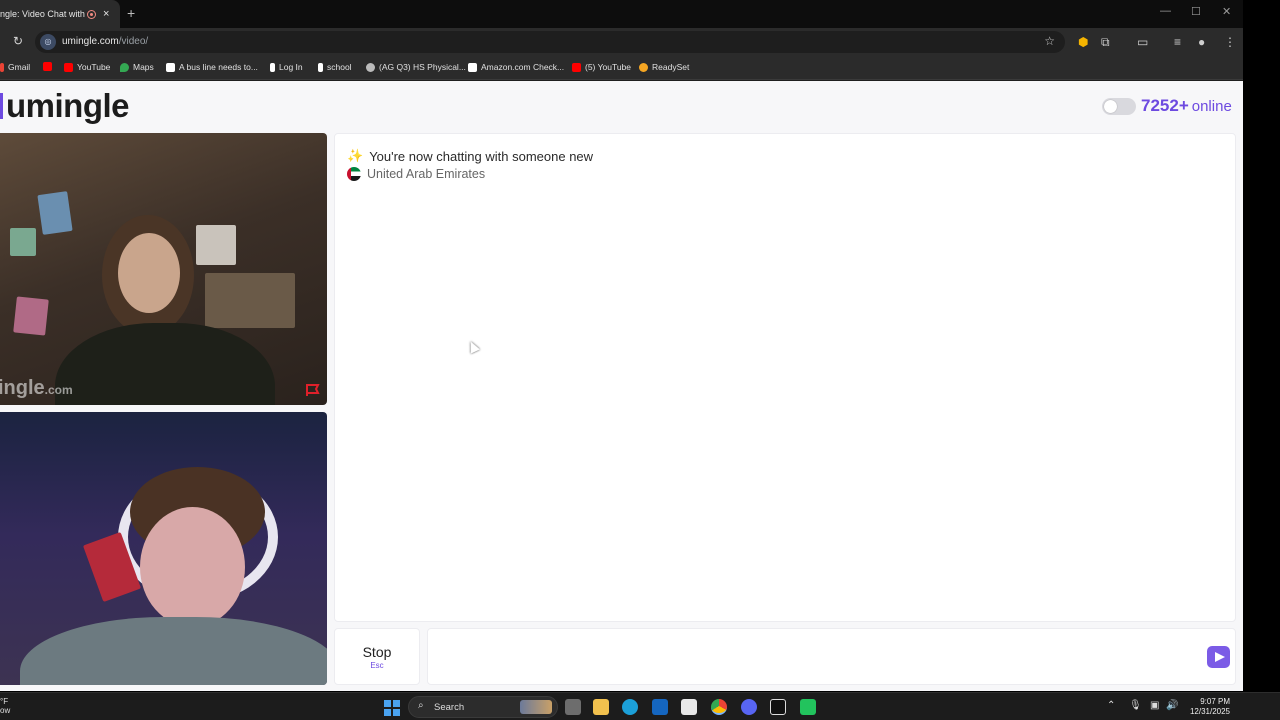 This screenshot has width=1280, height=720. I want to click on bookmark-gmail: Gmail, so click(15, 67).